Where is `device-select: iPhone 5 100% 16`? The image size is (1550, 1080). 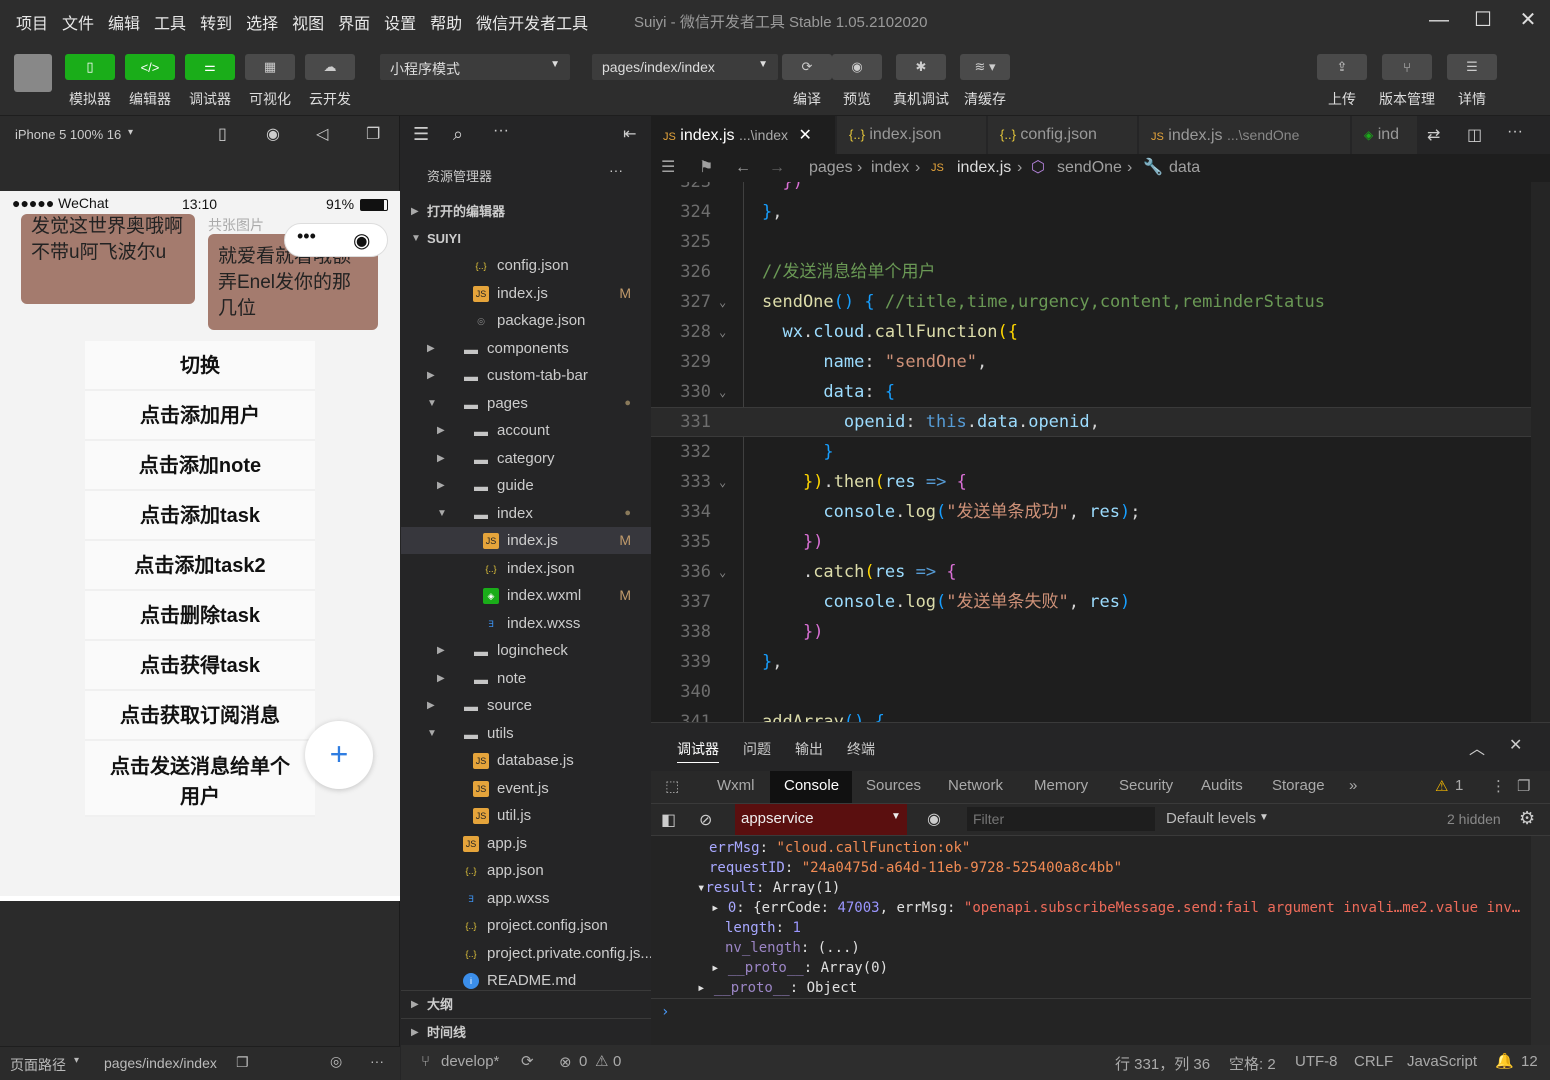 device-select: iPhone 5 100% 16 is located at coordinates (68, 134).